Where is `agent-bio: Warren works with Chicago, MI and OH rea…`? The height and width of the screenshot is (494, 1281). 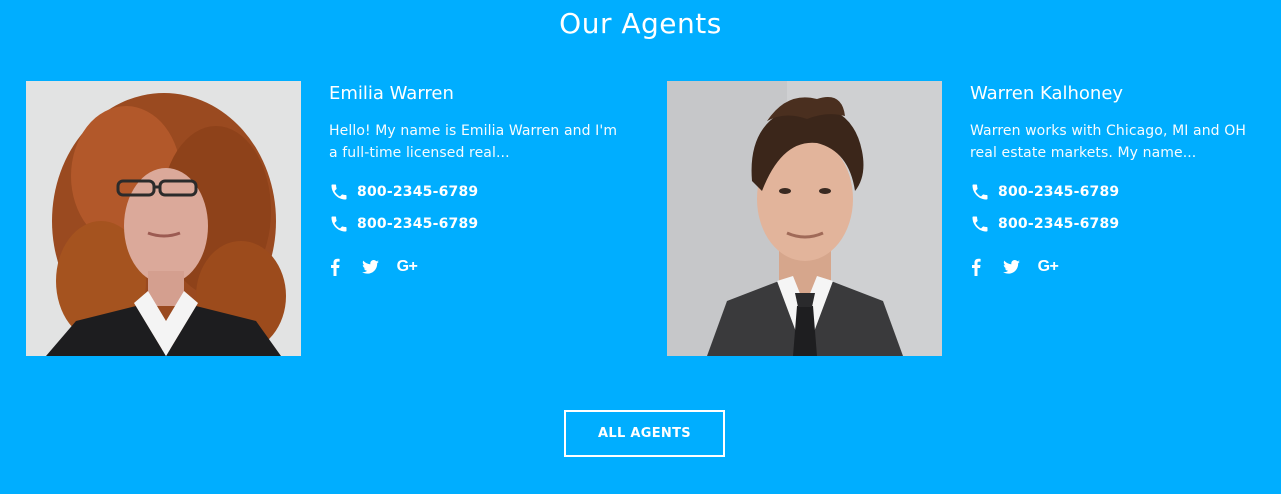 agent-bio: Warren works with Chicago, MI and OH rea… is located at coordinates (1108, 142).